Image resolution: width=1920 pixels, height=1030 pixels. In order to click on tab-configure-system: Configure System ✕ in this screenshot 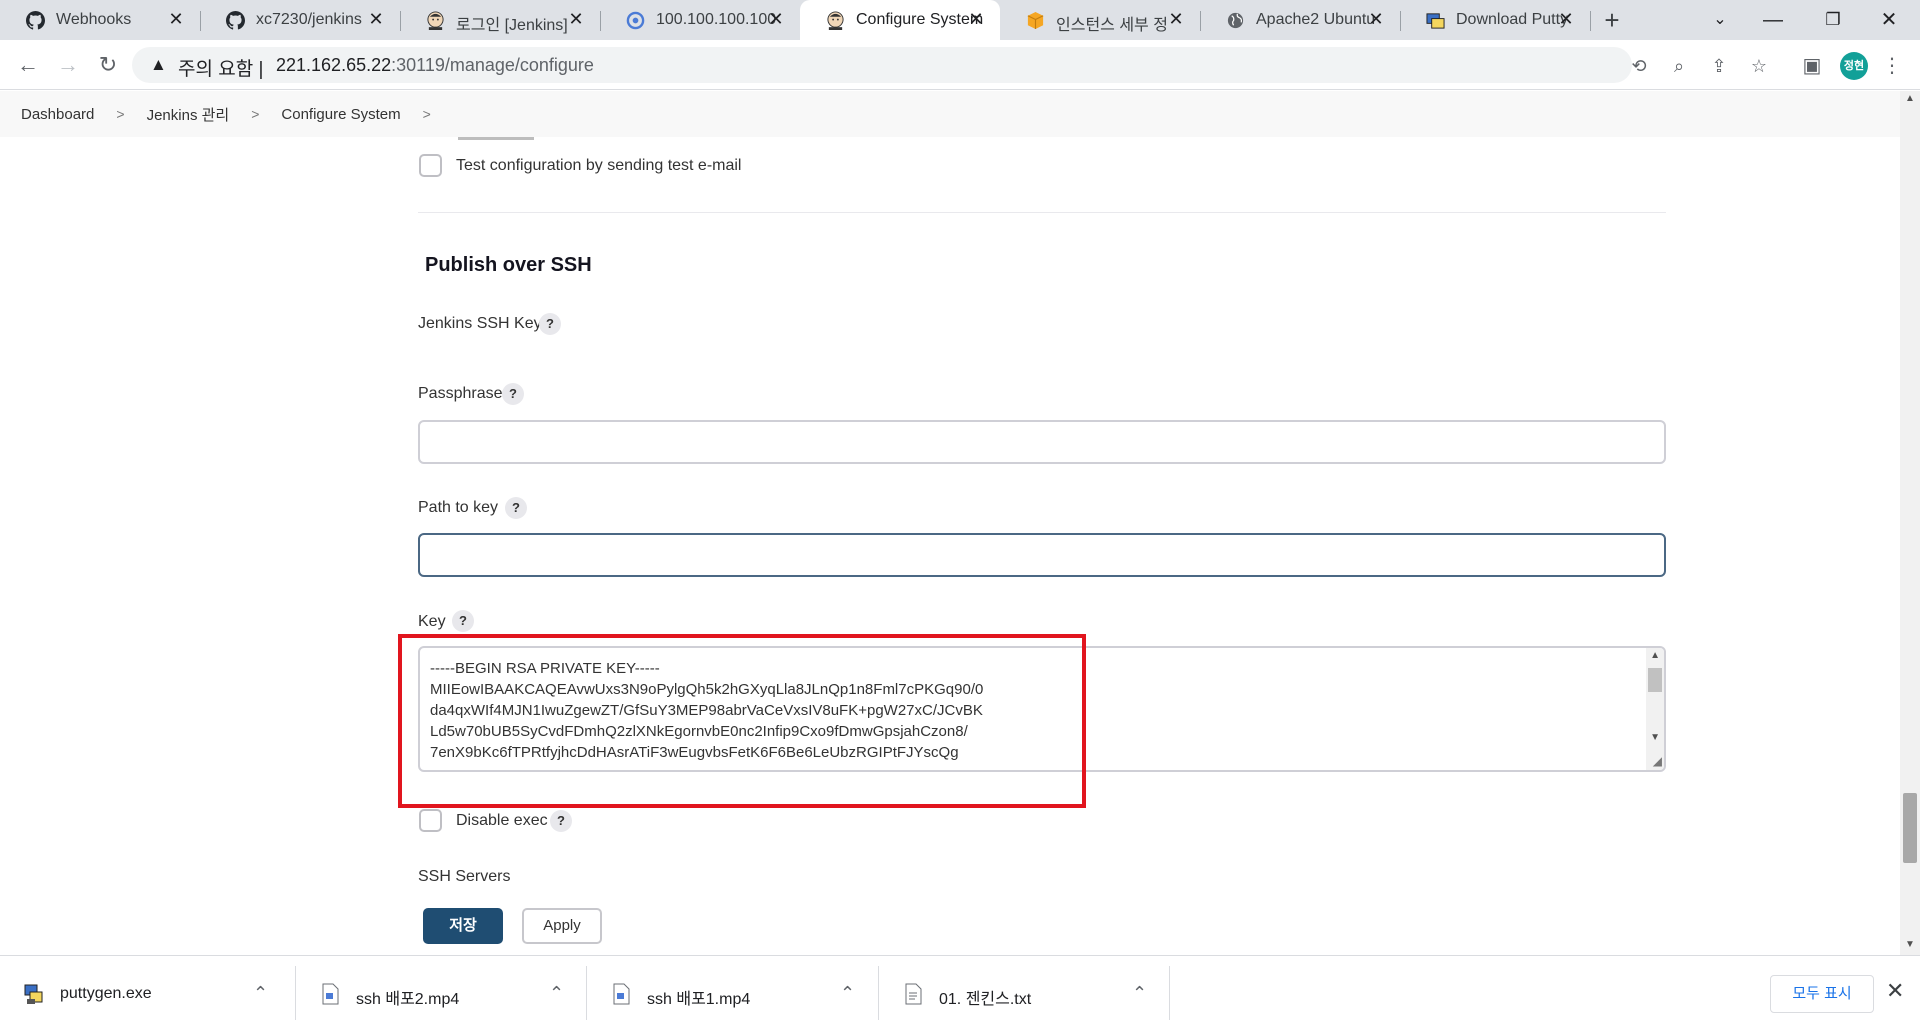, I will do `click(900, 20)`.